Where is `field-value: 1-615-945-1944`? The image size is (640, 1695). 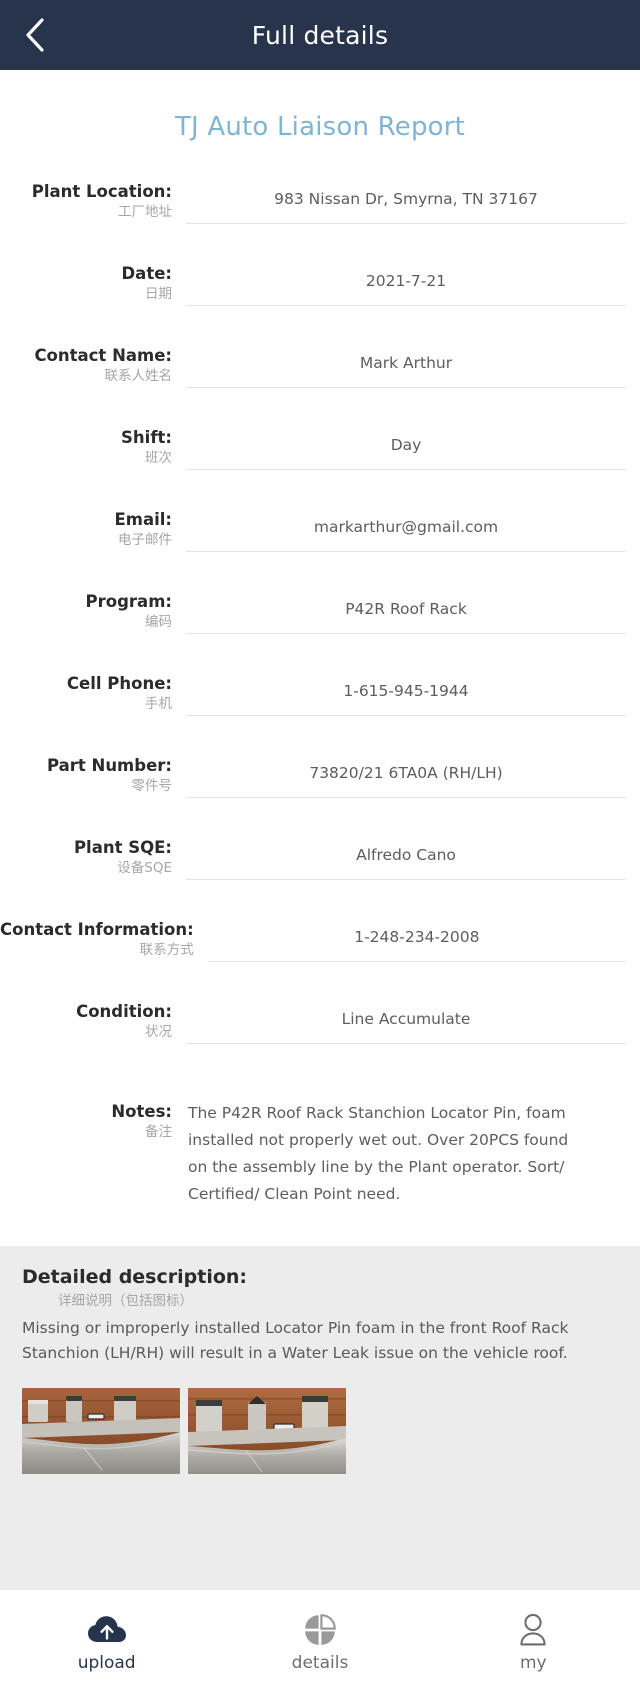
field-value: 1-615-945-1944 is located at coordinates (406, 690).